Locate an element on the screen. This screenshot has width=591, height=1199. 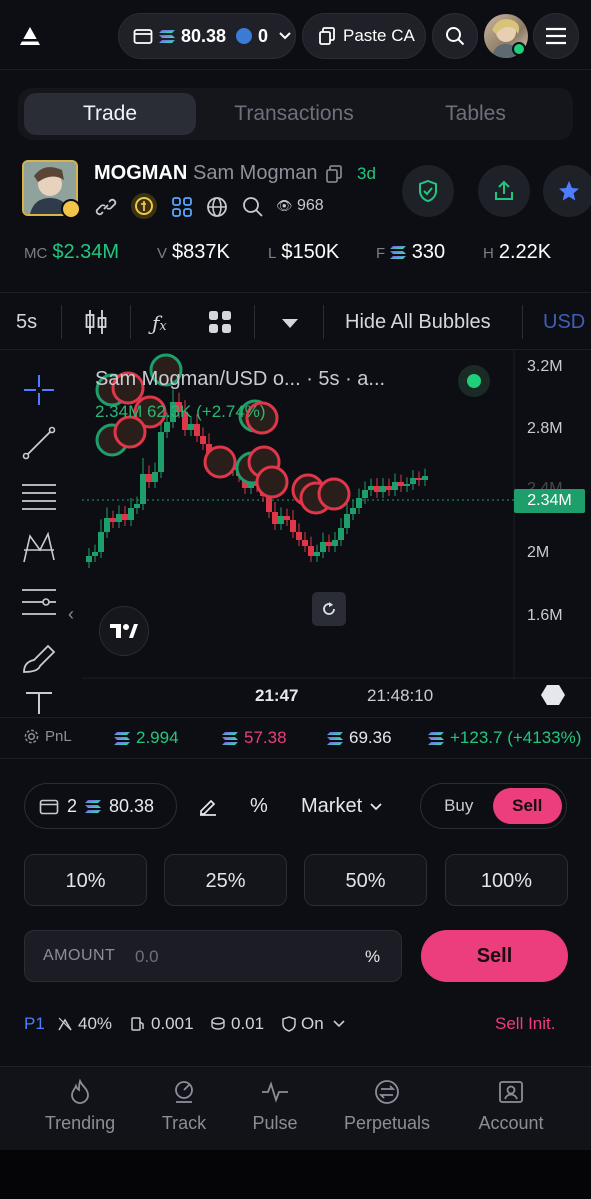
view-count: 👁 968 is located at coordinates (300, 206).